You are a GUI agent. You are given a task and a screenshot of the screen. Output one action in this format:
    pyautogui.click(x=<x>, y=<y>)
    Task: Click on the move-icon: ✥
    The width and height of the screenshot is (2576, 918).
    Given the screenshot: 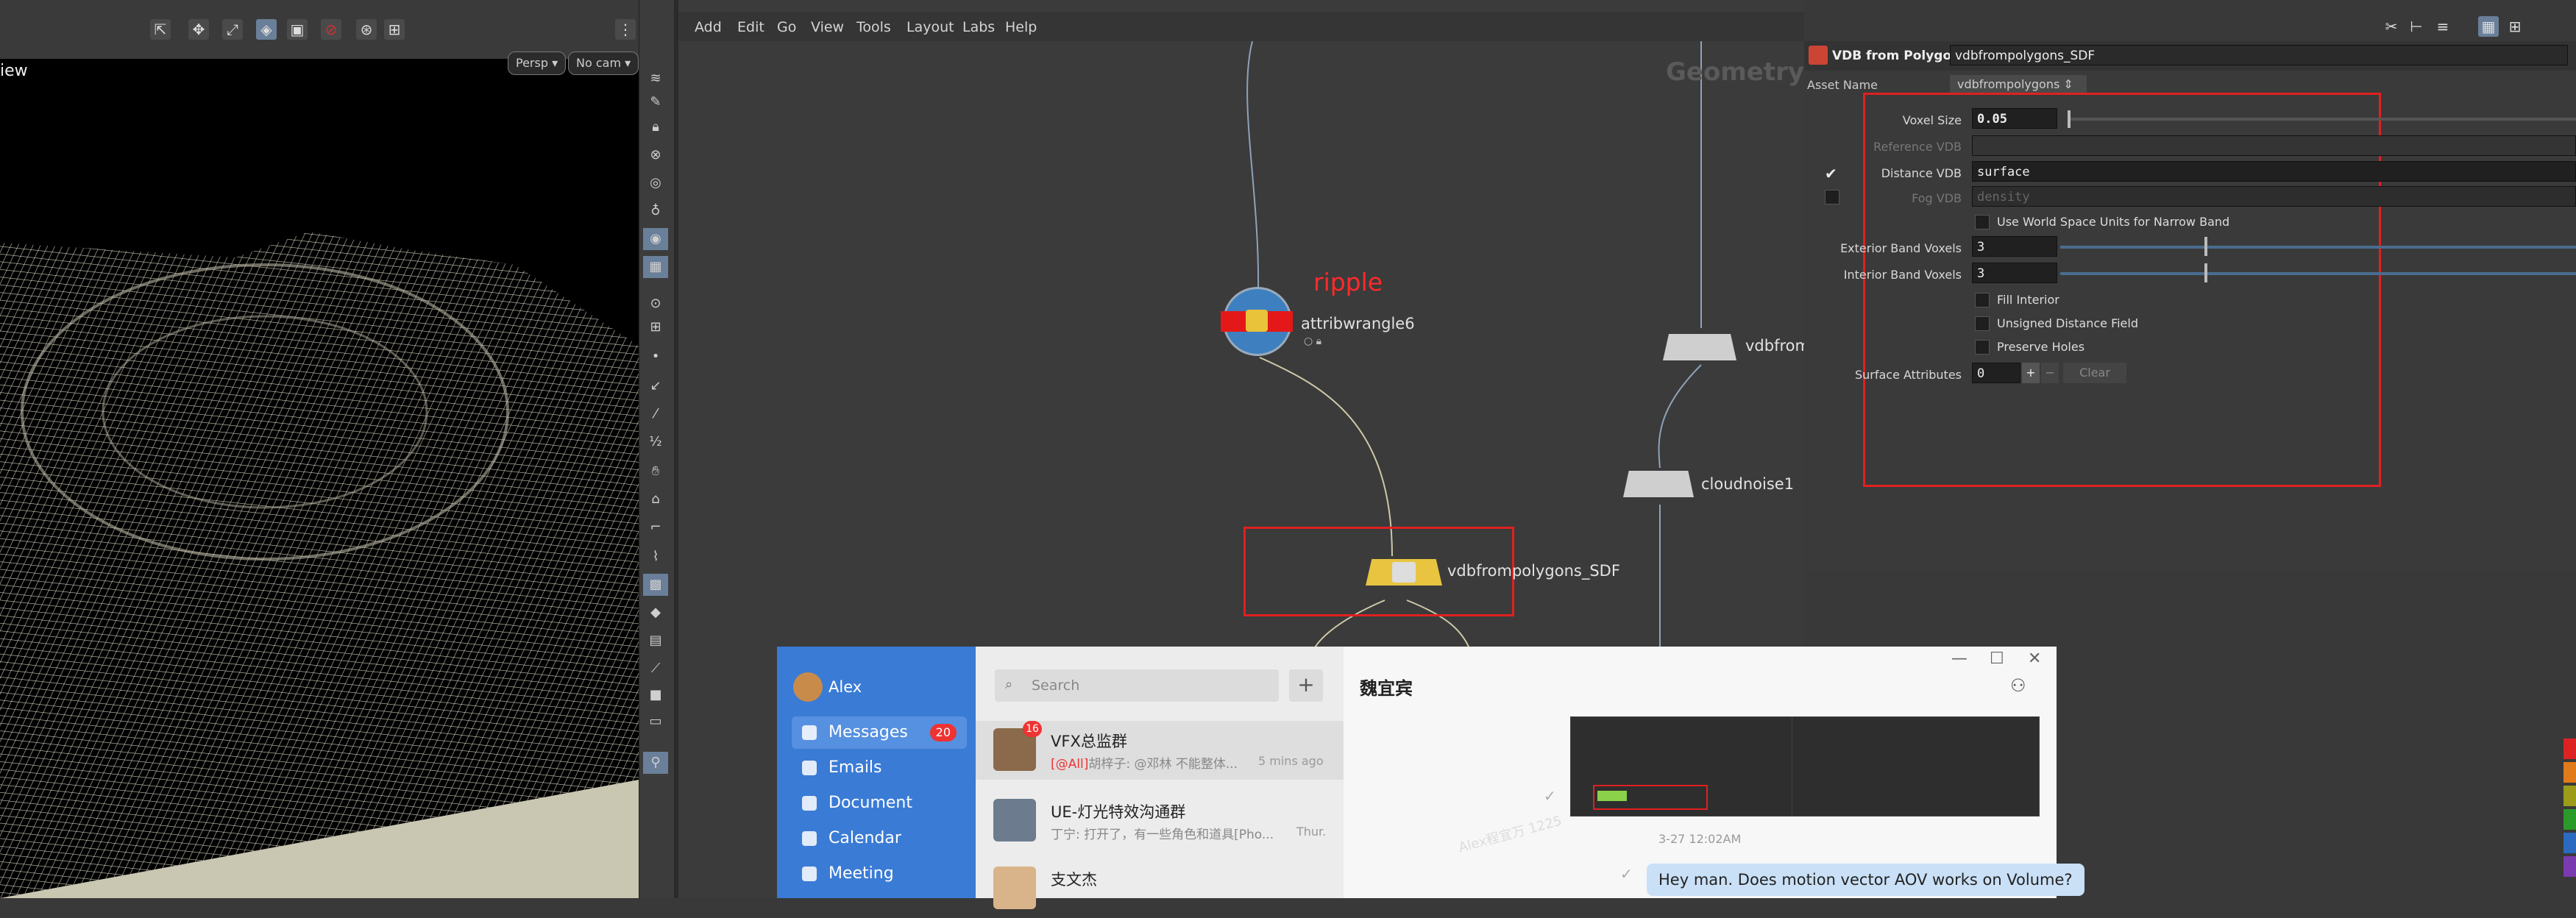 What is the action you would take?
    pyautogui.click(x=198, y=30)
    